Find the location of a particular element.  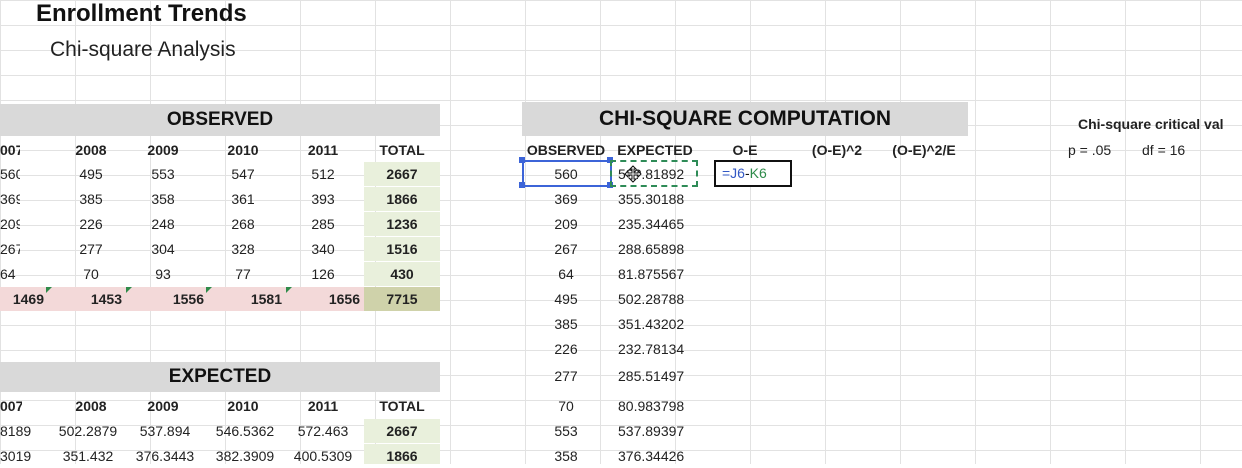

chi-square-band-label: CHI-SQUARE COMPUTATION is located at coordinates (745, 118).